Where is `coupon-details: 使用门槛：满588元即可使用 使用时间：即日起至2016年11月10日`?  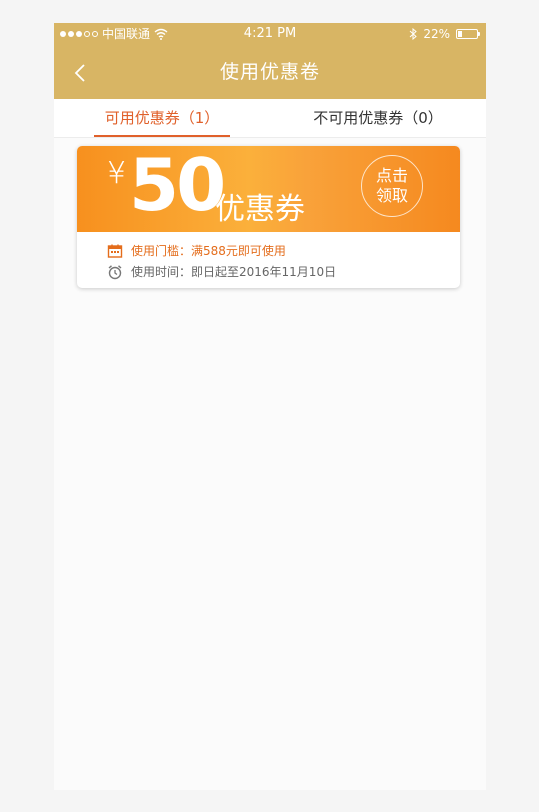
coupon-details: 使用门槛：满588元即可使用 使用时间：即日起至2016年11月10日 is located at coordinates (268, 257).